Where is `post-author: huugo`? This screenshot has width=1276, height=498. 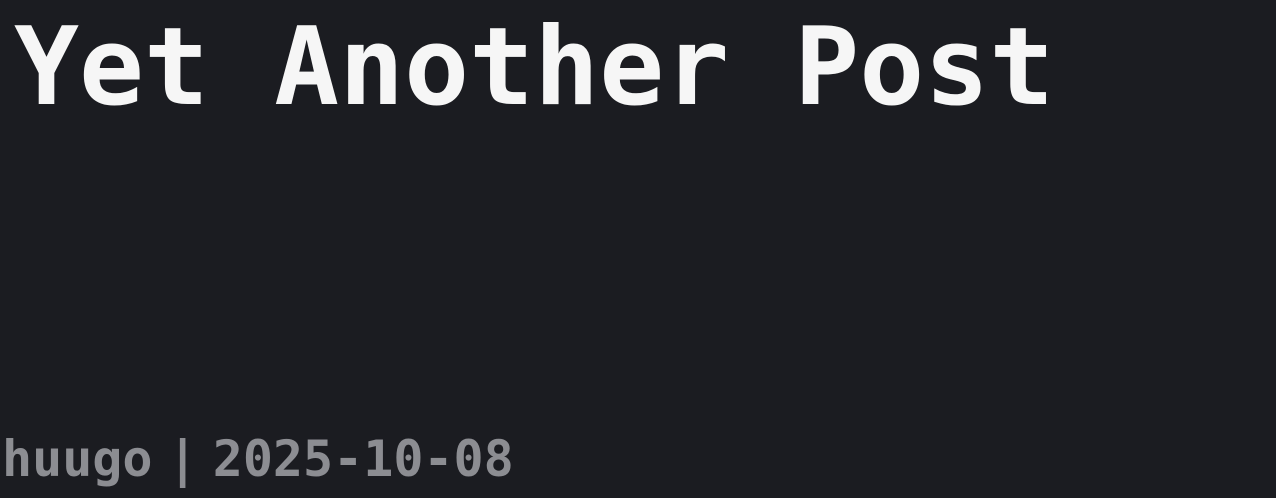 post-author: huugo is located at coordinates (77, 459).